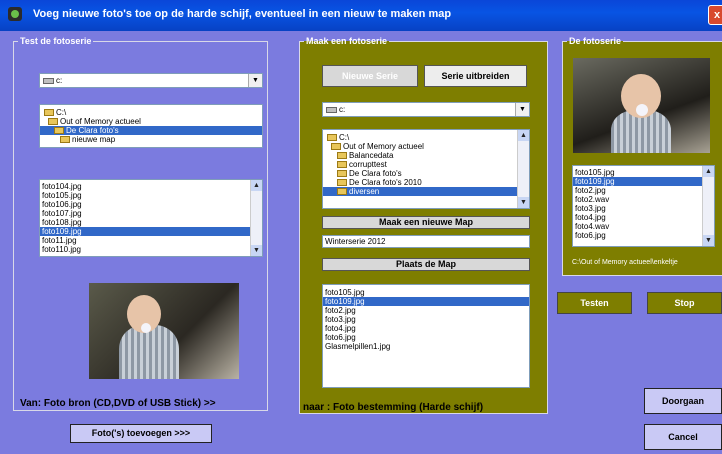  Describe the element at coordinates (715, 15) in the screenshot. I see `close-button: x` at that location.